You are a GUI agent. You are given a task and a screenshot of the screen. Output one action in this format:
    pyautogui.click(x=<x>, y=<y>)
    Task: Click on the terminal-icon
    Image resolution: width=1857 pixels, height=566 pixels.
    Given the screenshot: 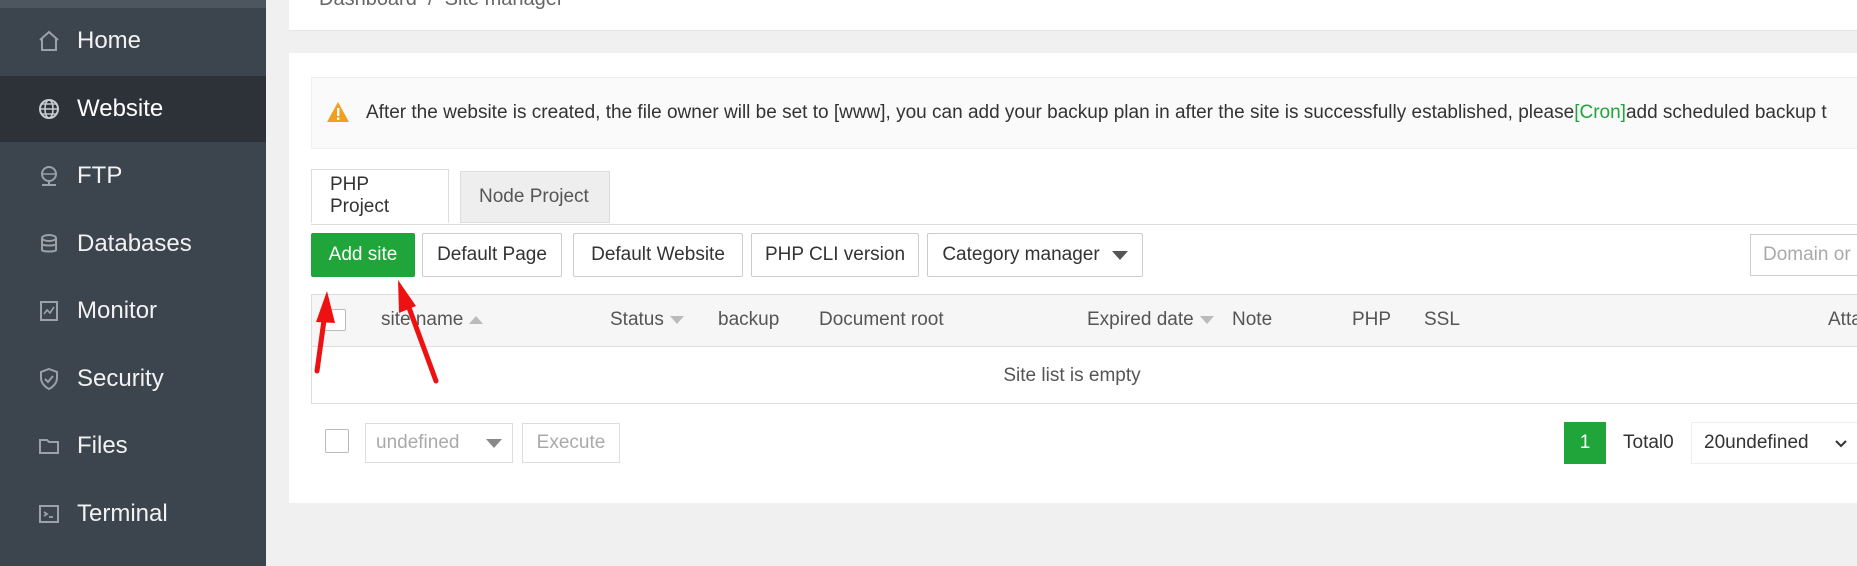 What is the action you would take?
    pyautogui.click(x=49, y=514)
    